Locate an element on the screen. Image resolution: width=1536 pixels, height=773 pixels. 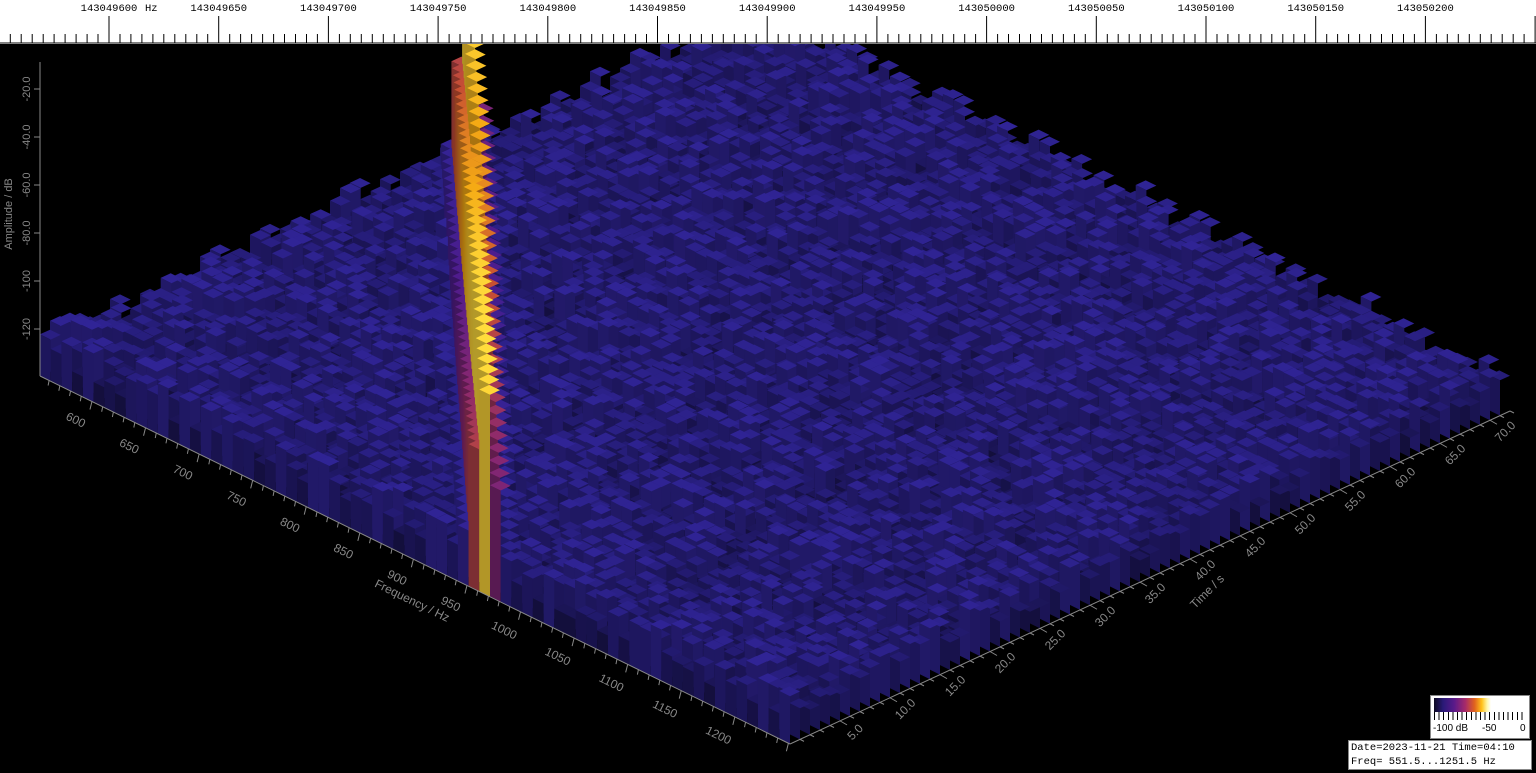
frequency-ruler-label: 143050000 is located at coordinates (986, 9).